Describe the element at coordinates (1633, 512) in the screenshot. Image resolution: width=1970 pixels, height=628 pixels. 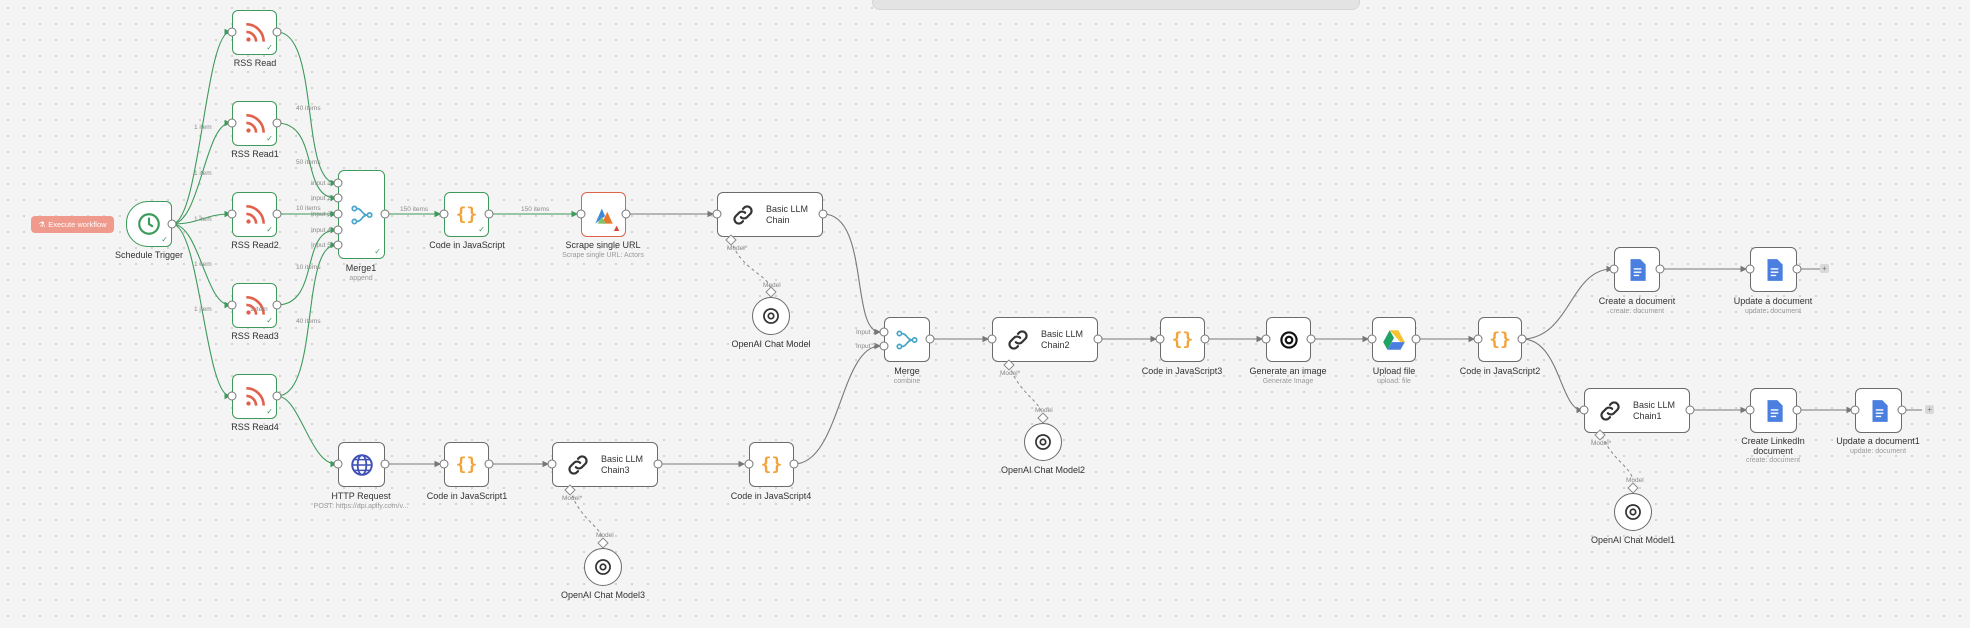
I see `node-openai-chat-model1` at that location.